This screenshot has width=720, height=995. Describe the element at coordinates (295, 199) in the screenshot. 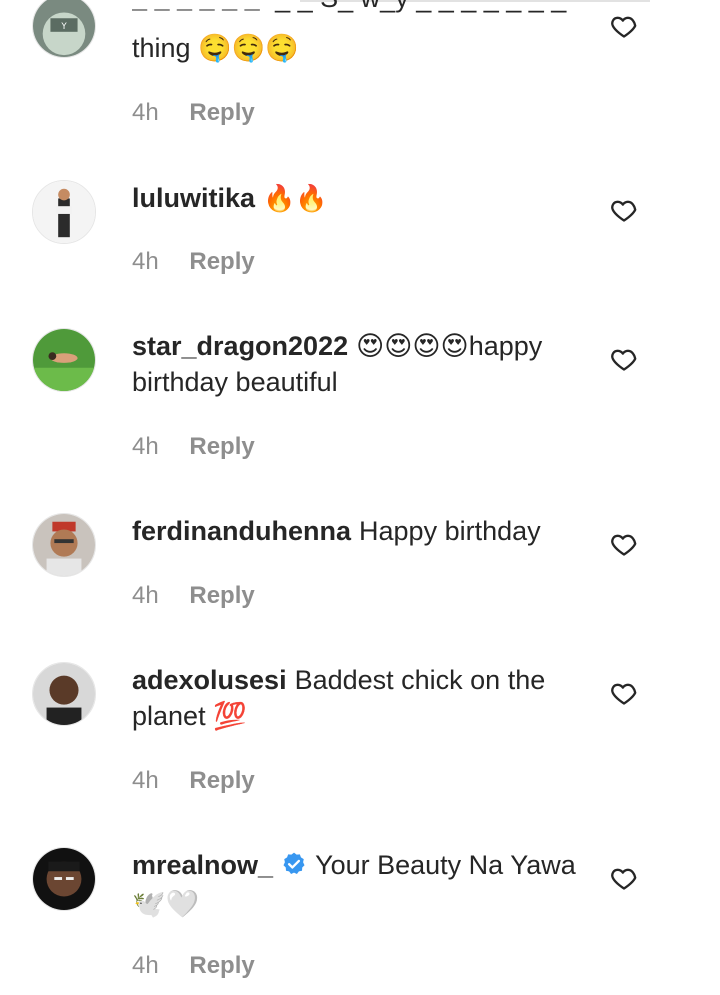

I see `comment-text: 🔥🔥` at that location.